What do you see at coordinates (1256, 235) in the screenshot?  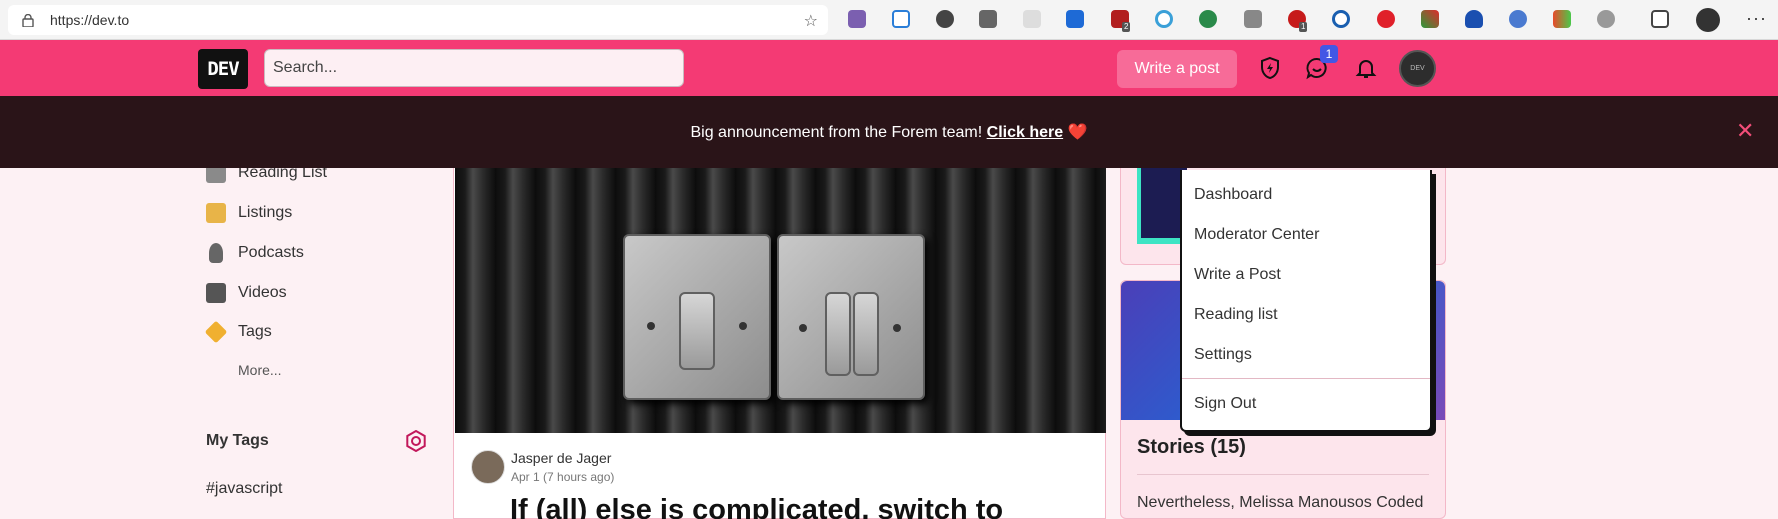 I see `menu-item-moderator-center: Moderator Center` at bounding box center [1256, 235].